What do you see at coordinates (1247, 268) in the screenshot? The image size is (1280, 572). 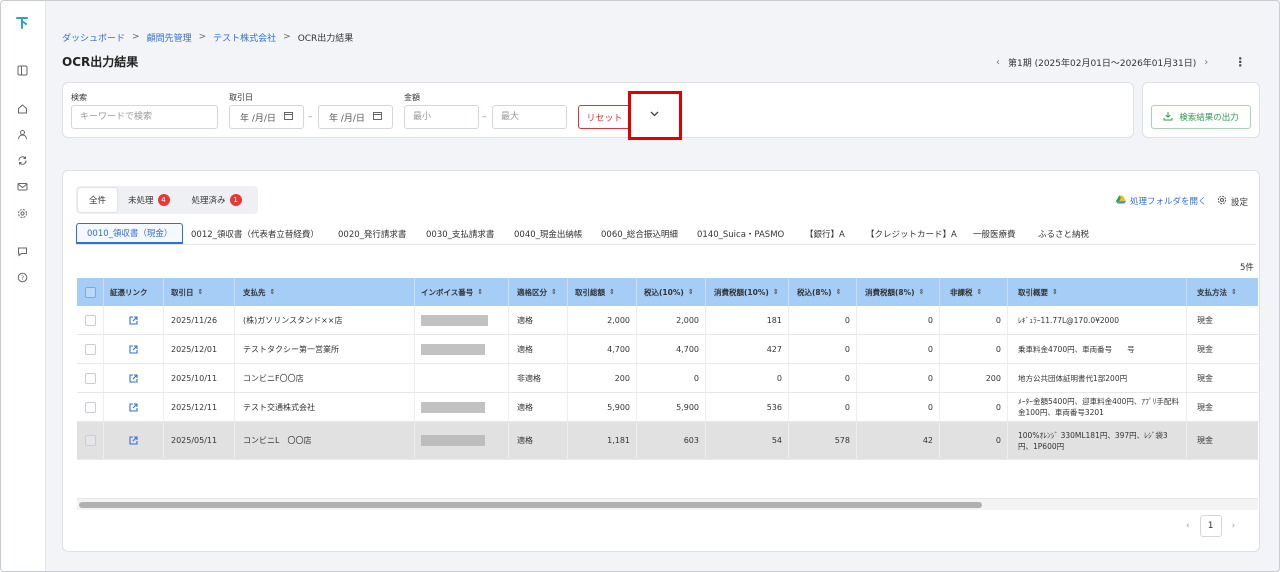 I see `result-count: 5件` at bounding box center [1247, 268].